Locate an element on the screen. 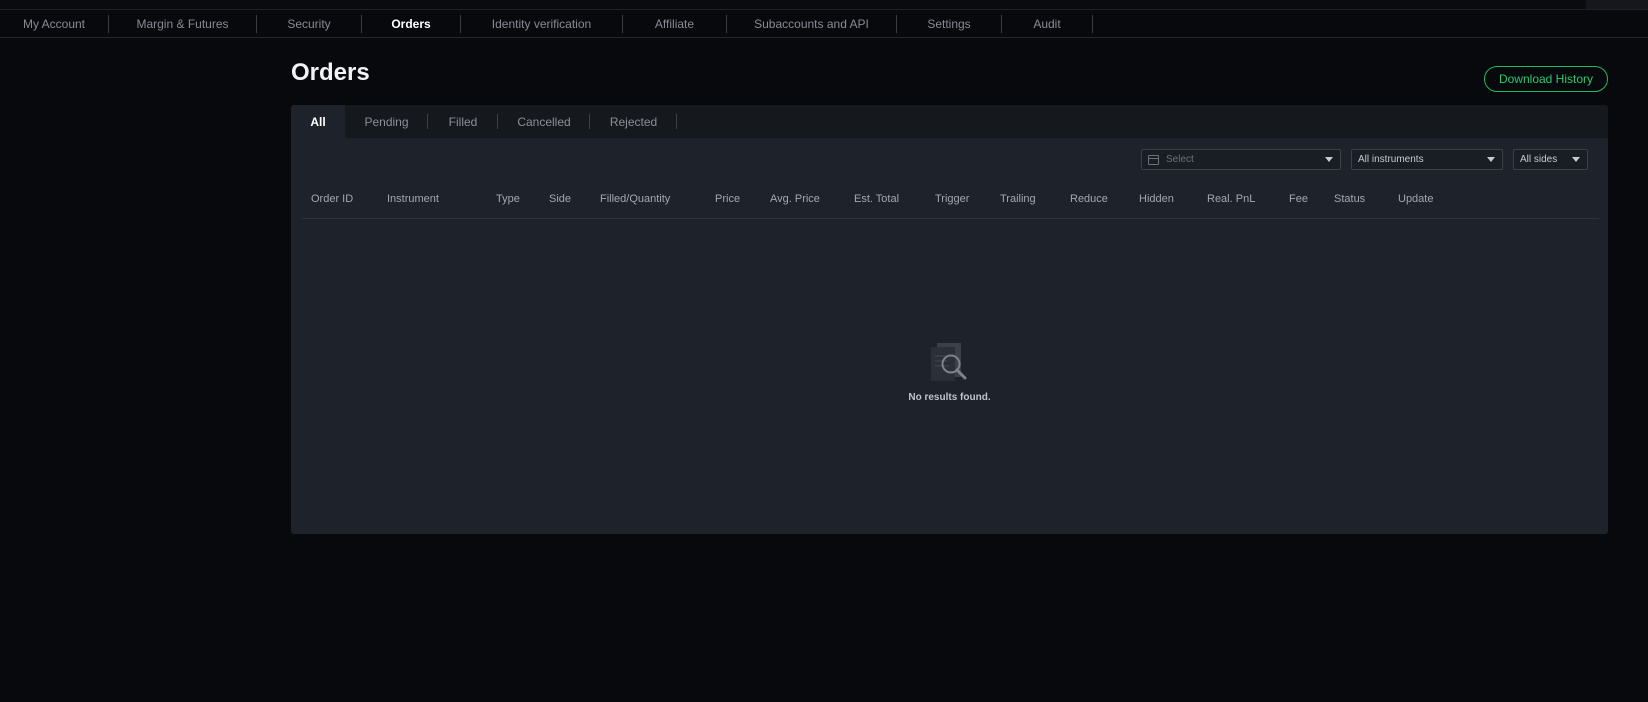 The height and width of the screenshot is (702, 1648). column-price: Price is located at coordinates (727, 199).